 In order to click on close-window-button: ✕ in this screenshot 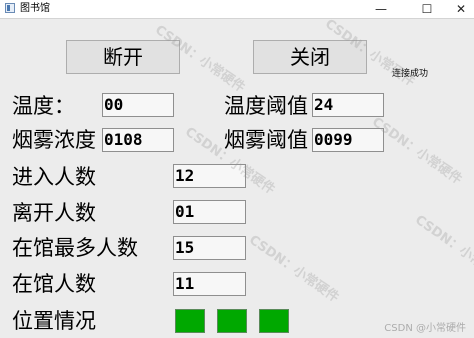, I will do `click(460, 9)`.